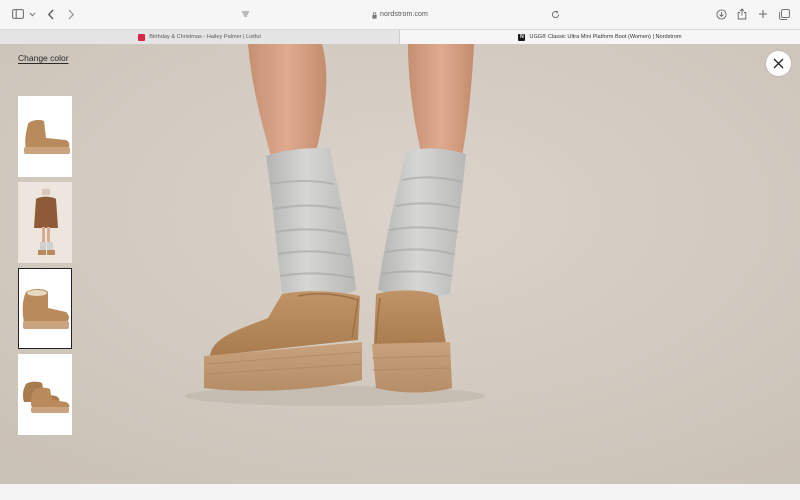 The height and width of the screenshot is (500, 800). Describe the element at coordinates (400, 492) in the screenshot. I see `bottom-page-strip` at that location.